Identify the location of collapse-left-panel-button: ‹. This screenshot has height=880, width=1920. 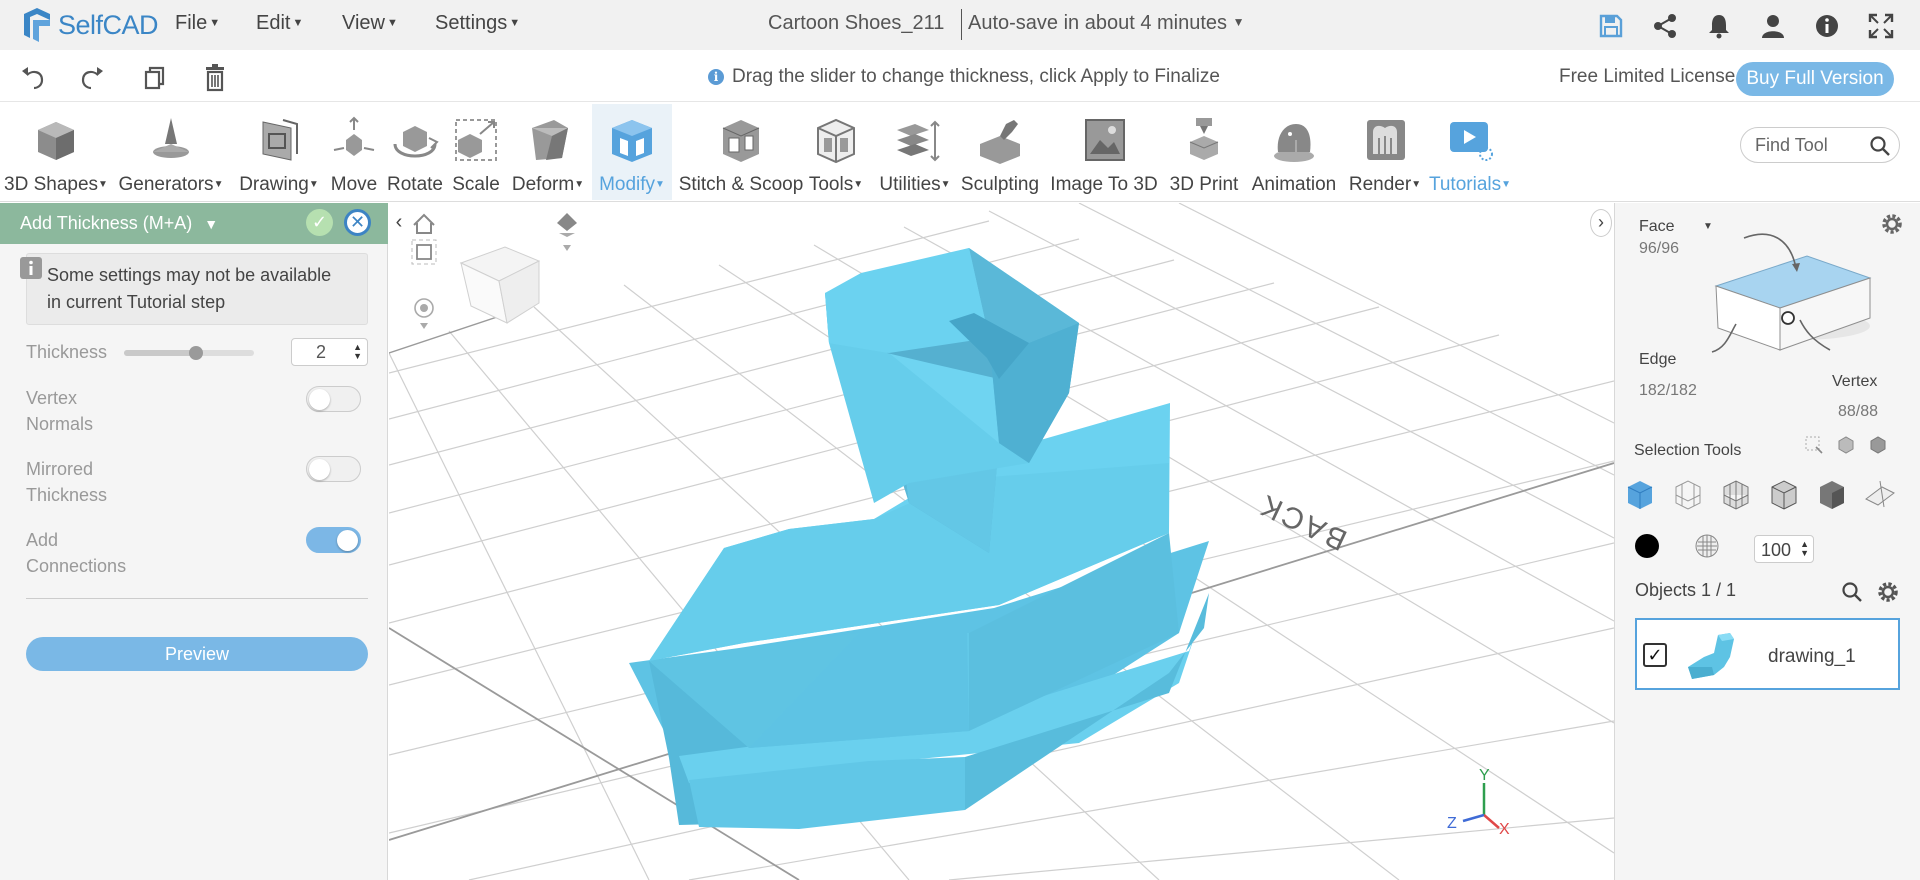
(399, 223).